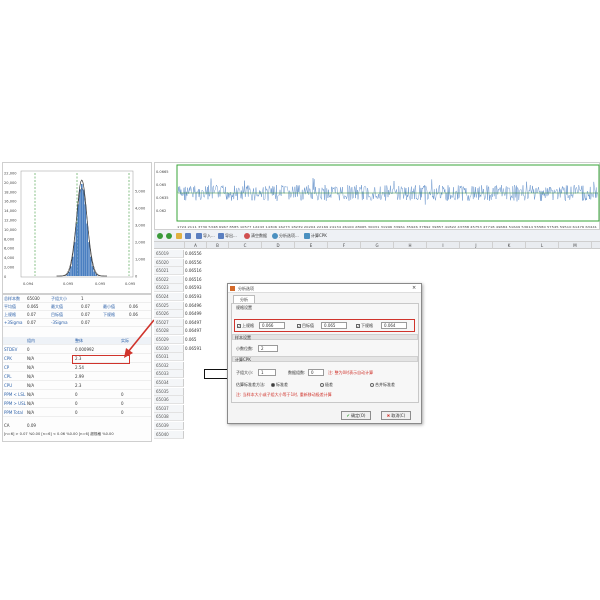  I want to click on capability-header-cell: 组内, so click(31, 340).